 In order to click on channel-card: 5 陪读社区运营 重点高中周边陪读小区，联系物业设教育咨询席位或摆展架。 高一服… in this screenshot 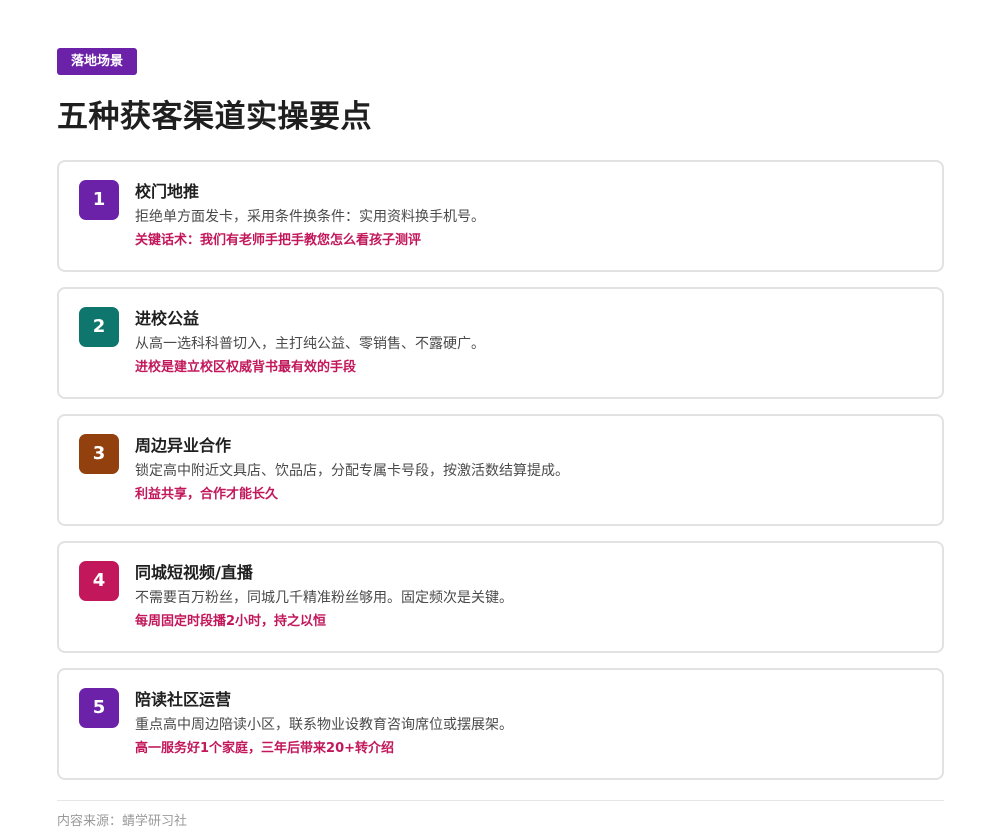, I will do `click(500, 724)`.